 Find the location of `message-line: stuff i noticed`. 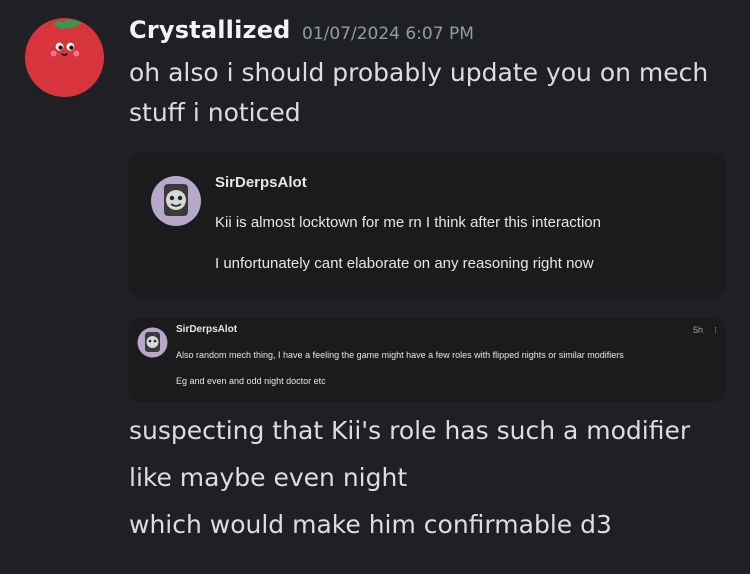

message-line: stuff i noticed is located at coordinates (215, 112).